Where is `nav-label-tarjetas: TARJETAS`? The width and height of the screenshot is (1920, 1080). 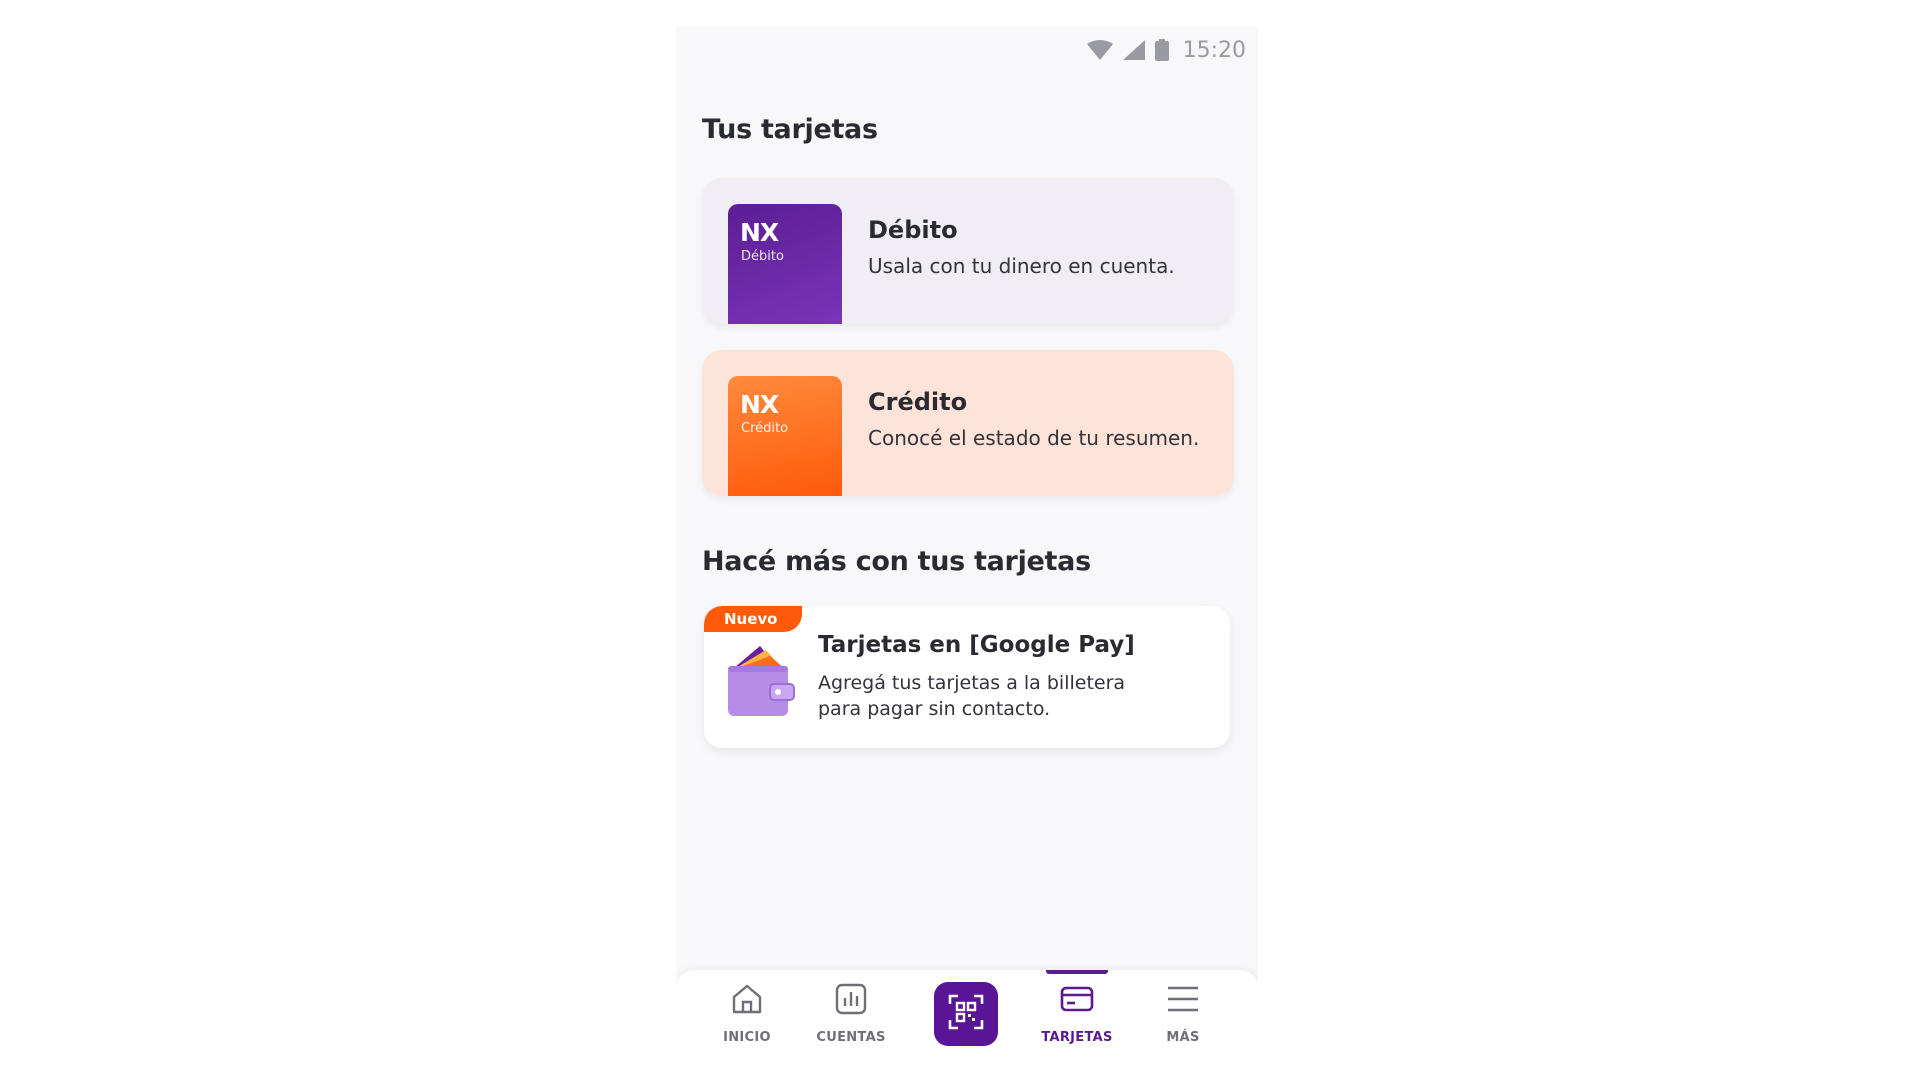
nav-label-tarjetas: TARJETAS is located at coordinates (1077, 1037).